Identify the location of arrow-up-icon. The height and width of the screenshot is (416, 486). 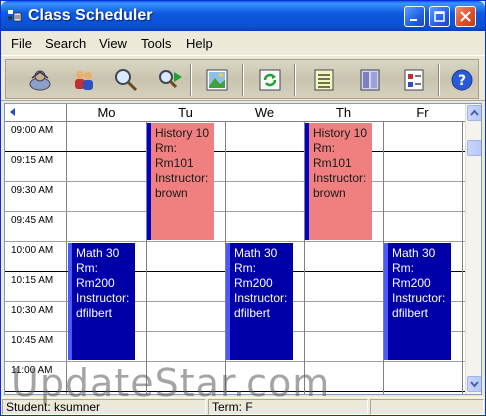
(474, 112).